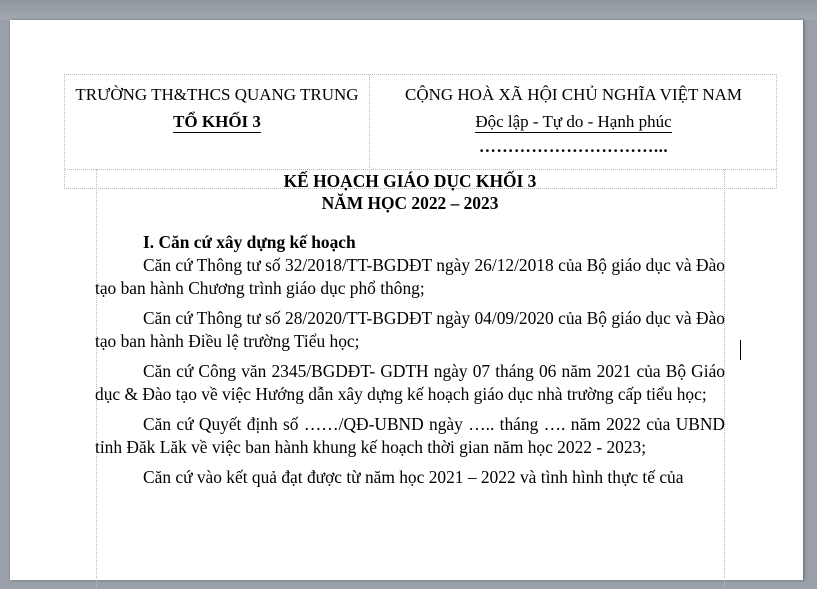 This screenshot has width=817, height=589. I want to click on section-heading: I. Căn cứ xây dựng kế hoạch, so click(249, 242).